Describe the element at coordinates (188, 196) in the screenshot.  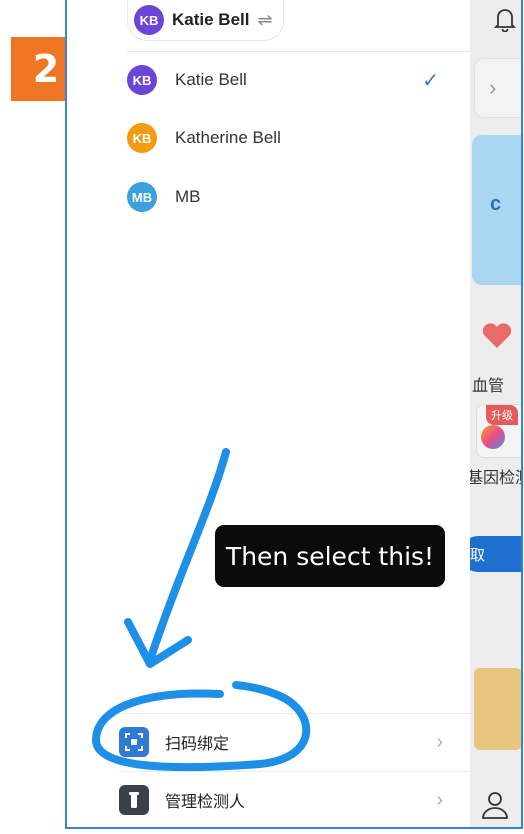
I see `account-name: MB` at that location.